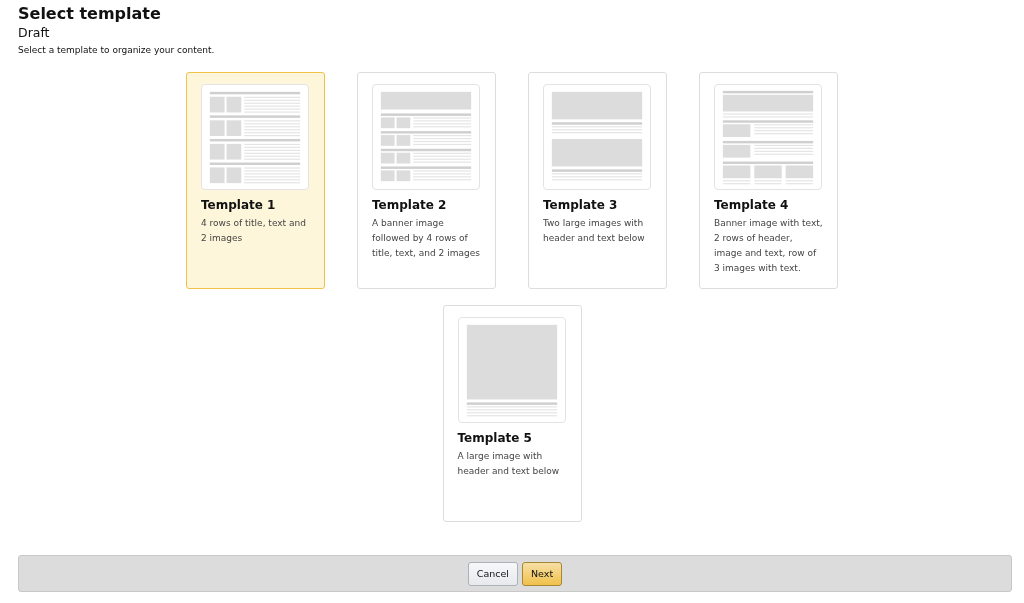  I want to click on template-title: Template 5, so click(495, 438).